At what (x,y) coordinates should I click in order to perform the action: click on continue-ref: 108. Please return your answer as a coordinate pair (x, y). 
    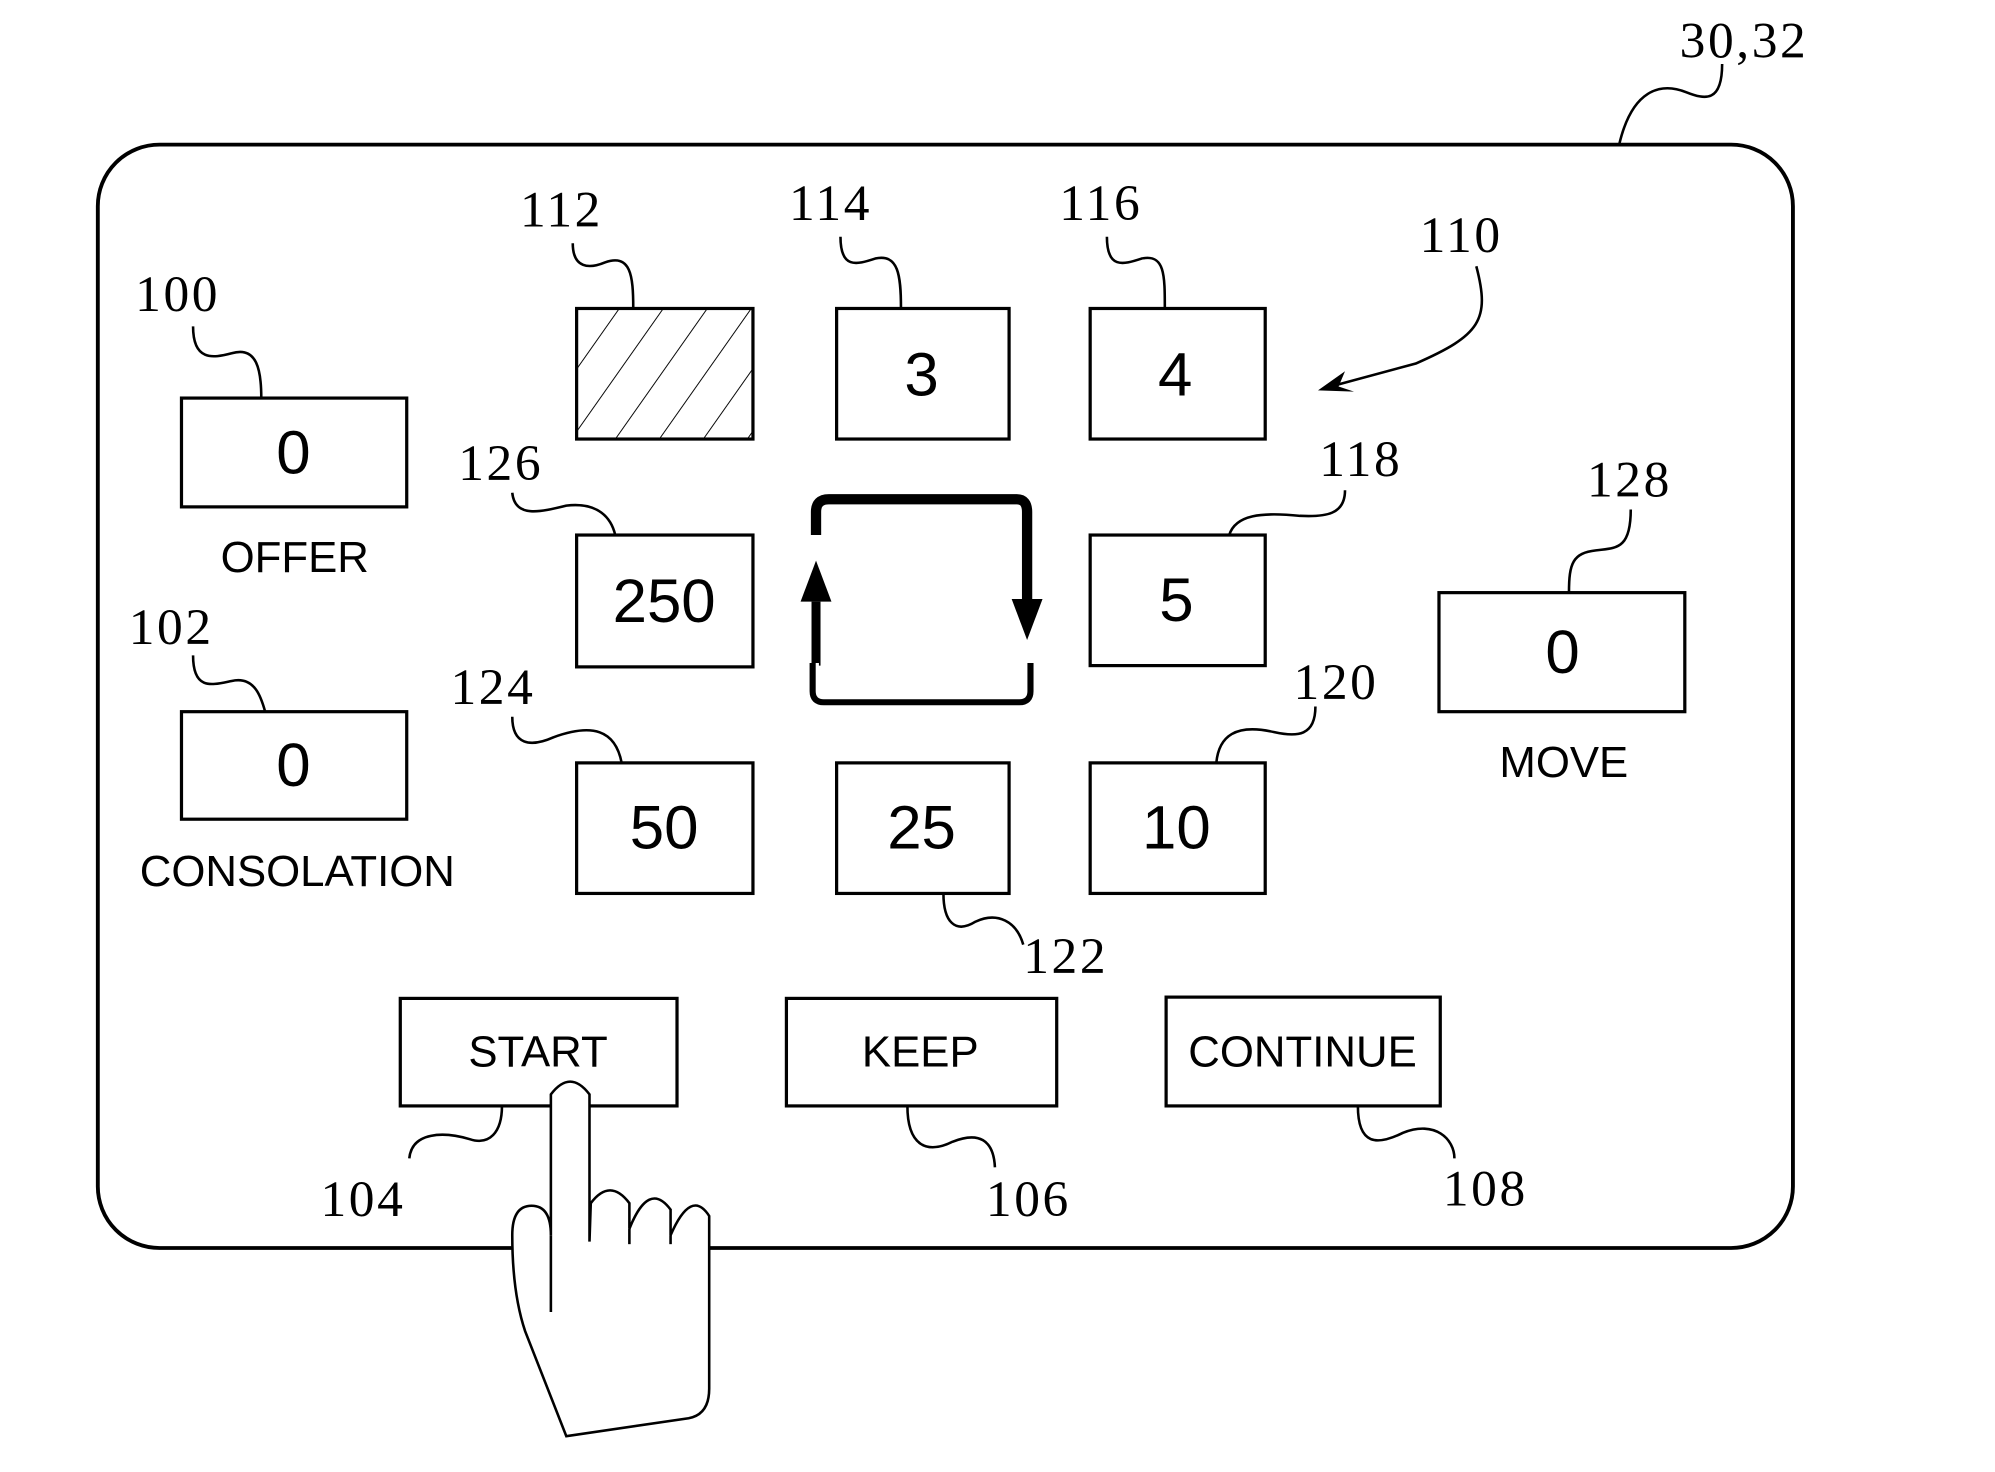
    Looking at the image, I should click on (1485, 1189).